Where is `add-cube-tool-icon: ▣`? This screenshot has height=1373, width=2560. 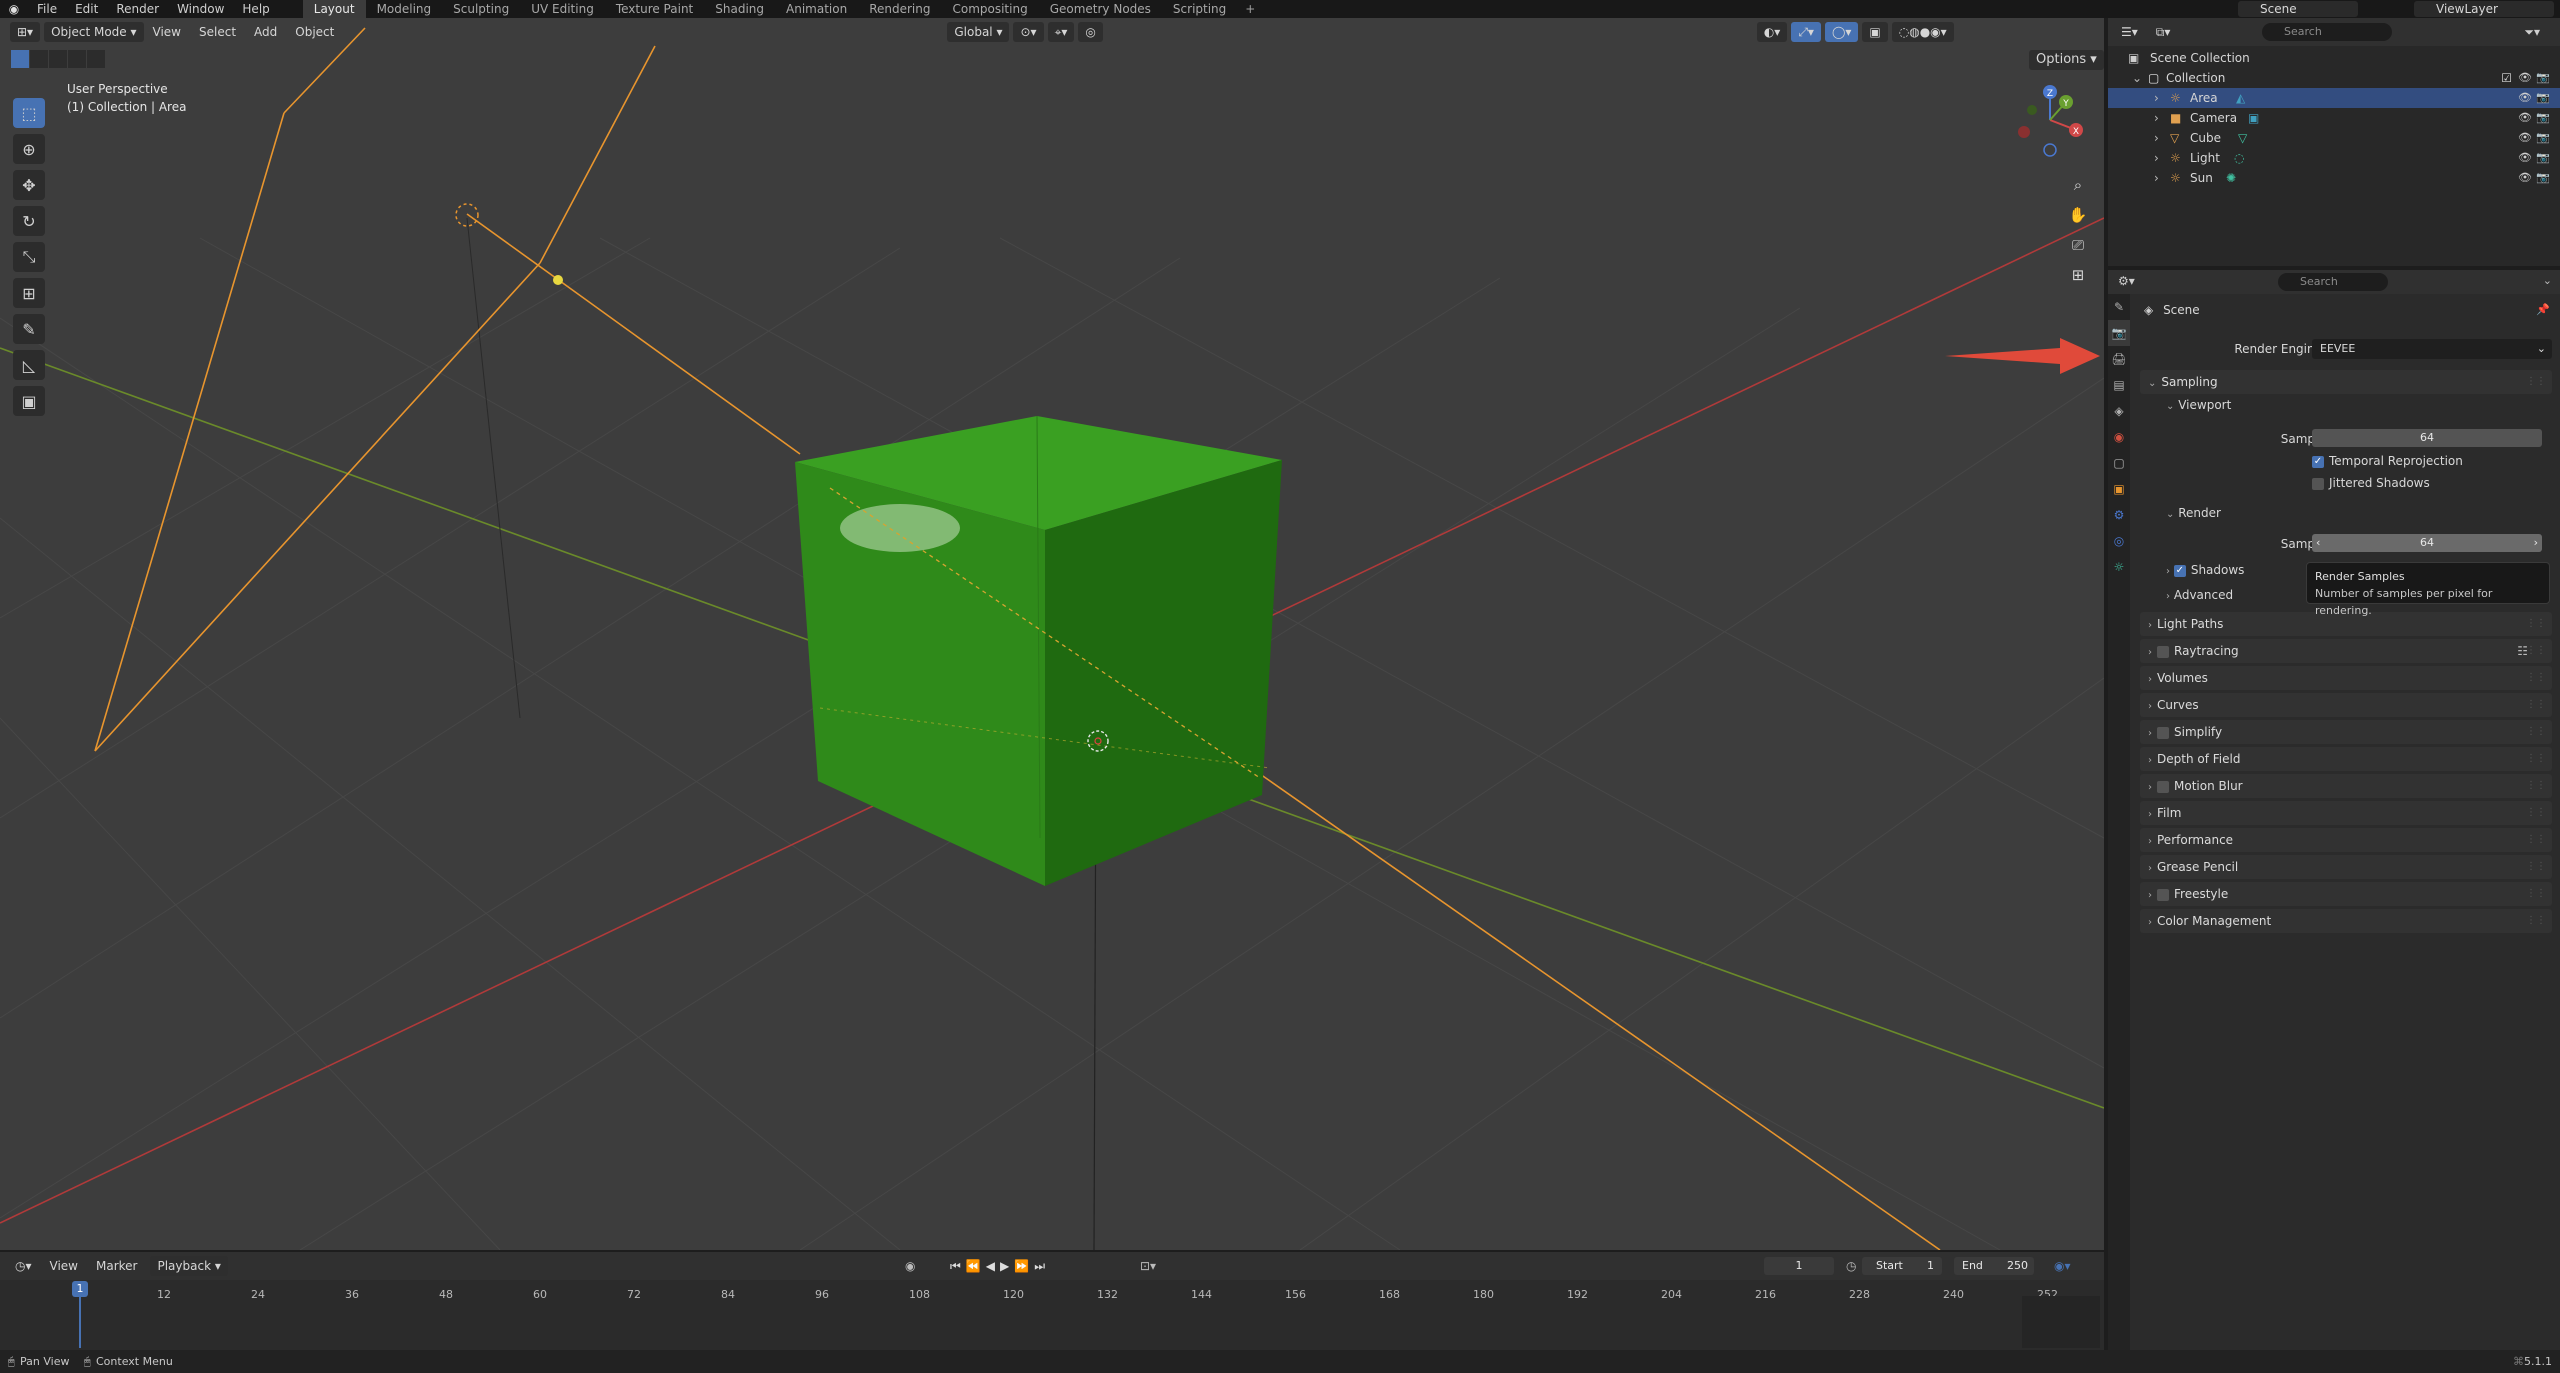
add-cube-tool-icon: ▣ is located at coordinates (29, 401).